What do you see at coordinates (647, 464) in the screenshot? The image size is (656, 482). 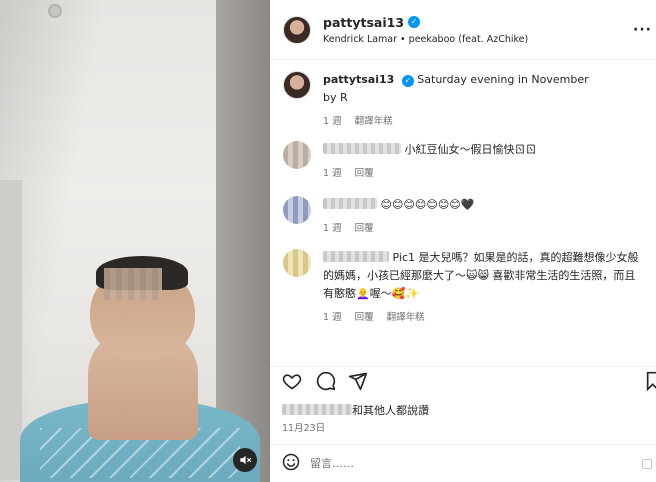 I see `post-comment-button` at bounding box center [647, 464].